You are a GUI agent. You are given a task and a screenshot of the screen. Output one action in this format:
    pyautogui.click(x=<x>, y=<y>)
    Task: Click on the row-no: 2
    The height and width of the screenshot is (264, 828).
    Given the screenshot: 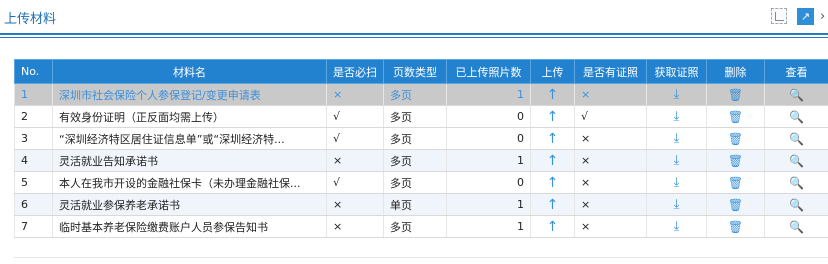 What is the action you would take?
    pyautogui.click(x=33, y=116)
    